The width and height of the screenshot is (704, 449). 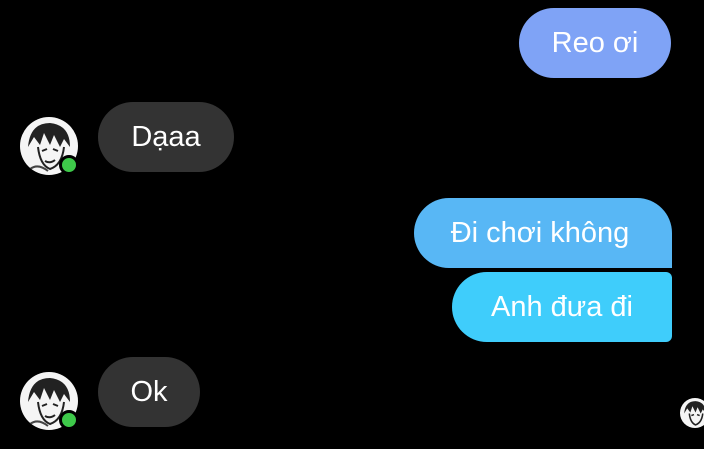 I want to click on message-text: Đi chơi không, so click(x=540, y=233).